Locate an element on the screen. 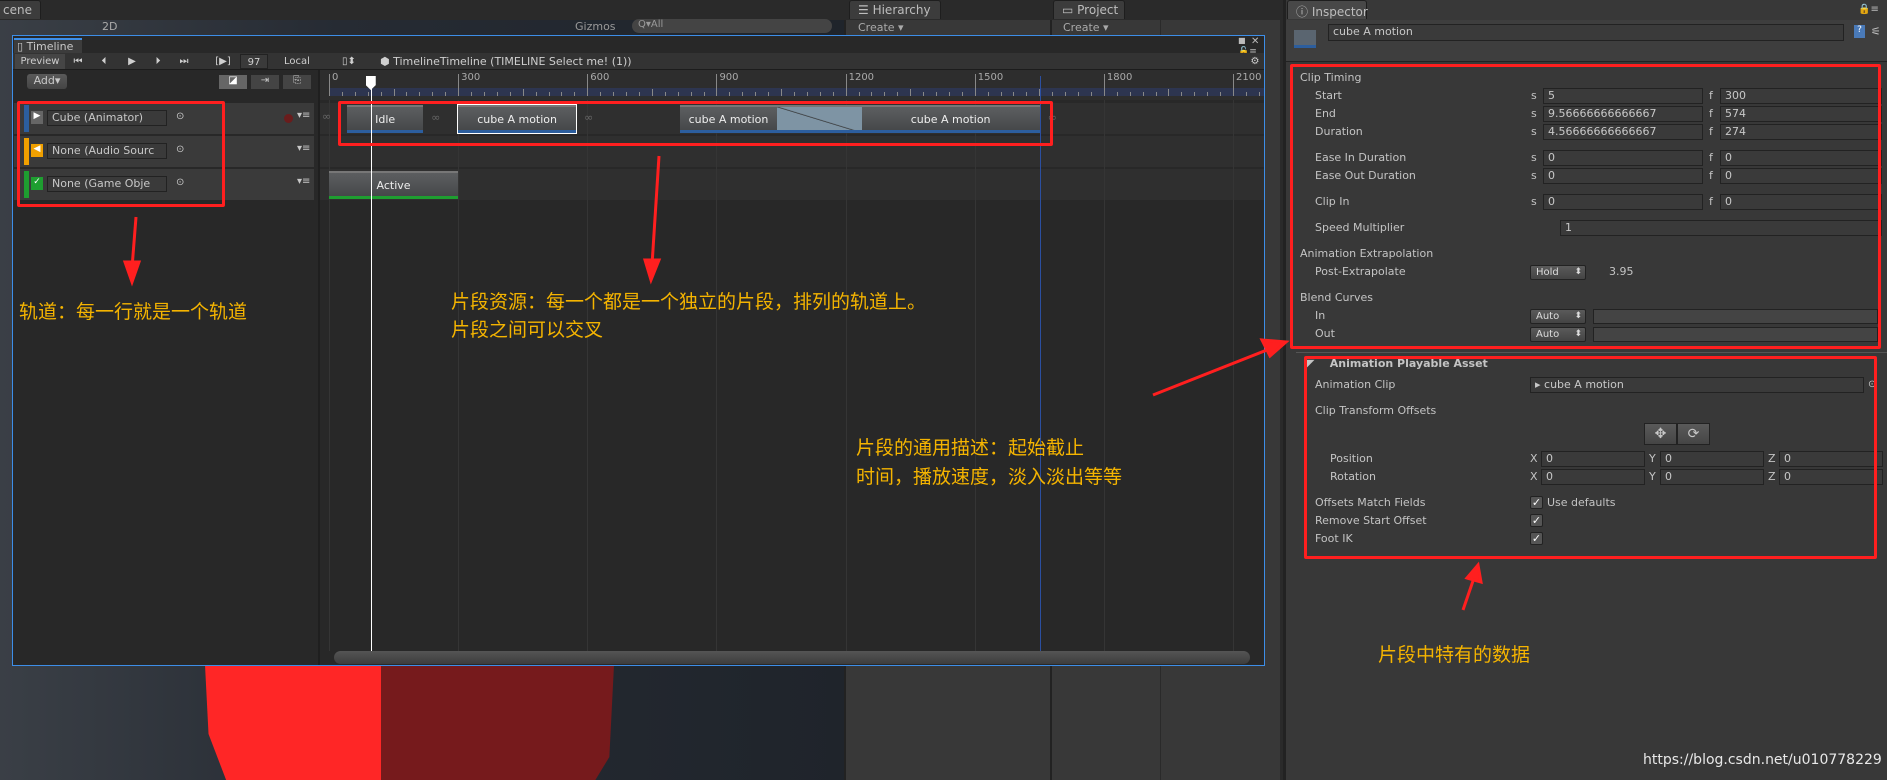  arrowhead-clips is located at coordinates (652, 271).